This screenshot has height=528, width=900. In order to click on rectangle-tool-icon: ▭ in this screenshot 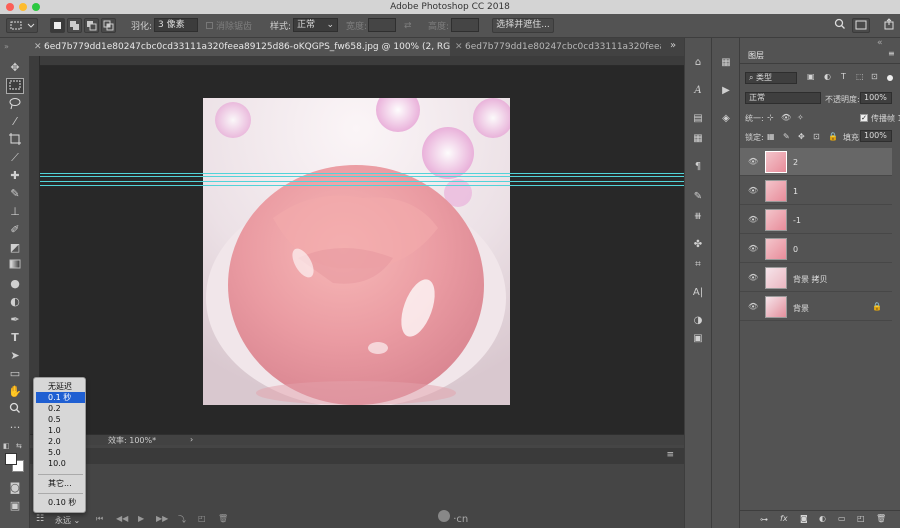, I will do `click(15, 374)`.